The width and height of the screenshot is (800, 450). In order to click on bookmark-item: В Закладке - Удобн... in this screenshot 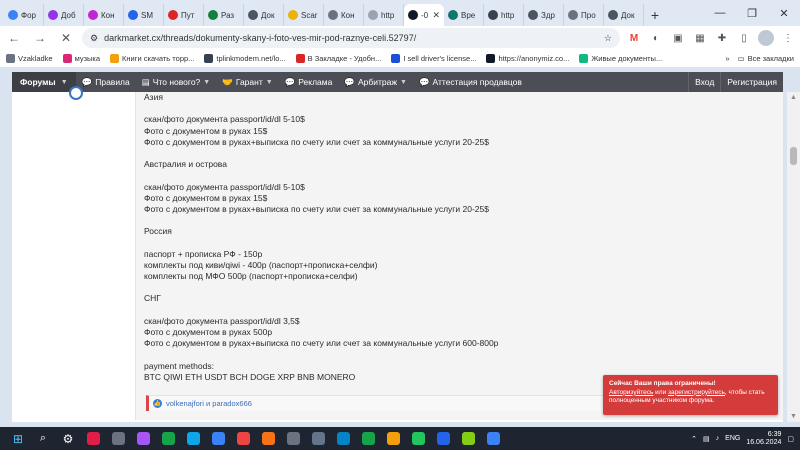, I will do `click(338, 58)`.